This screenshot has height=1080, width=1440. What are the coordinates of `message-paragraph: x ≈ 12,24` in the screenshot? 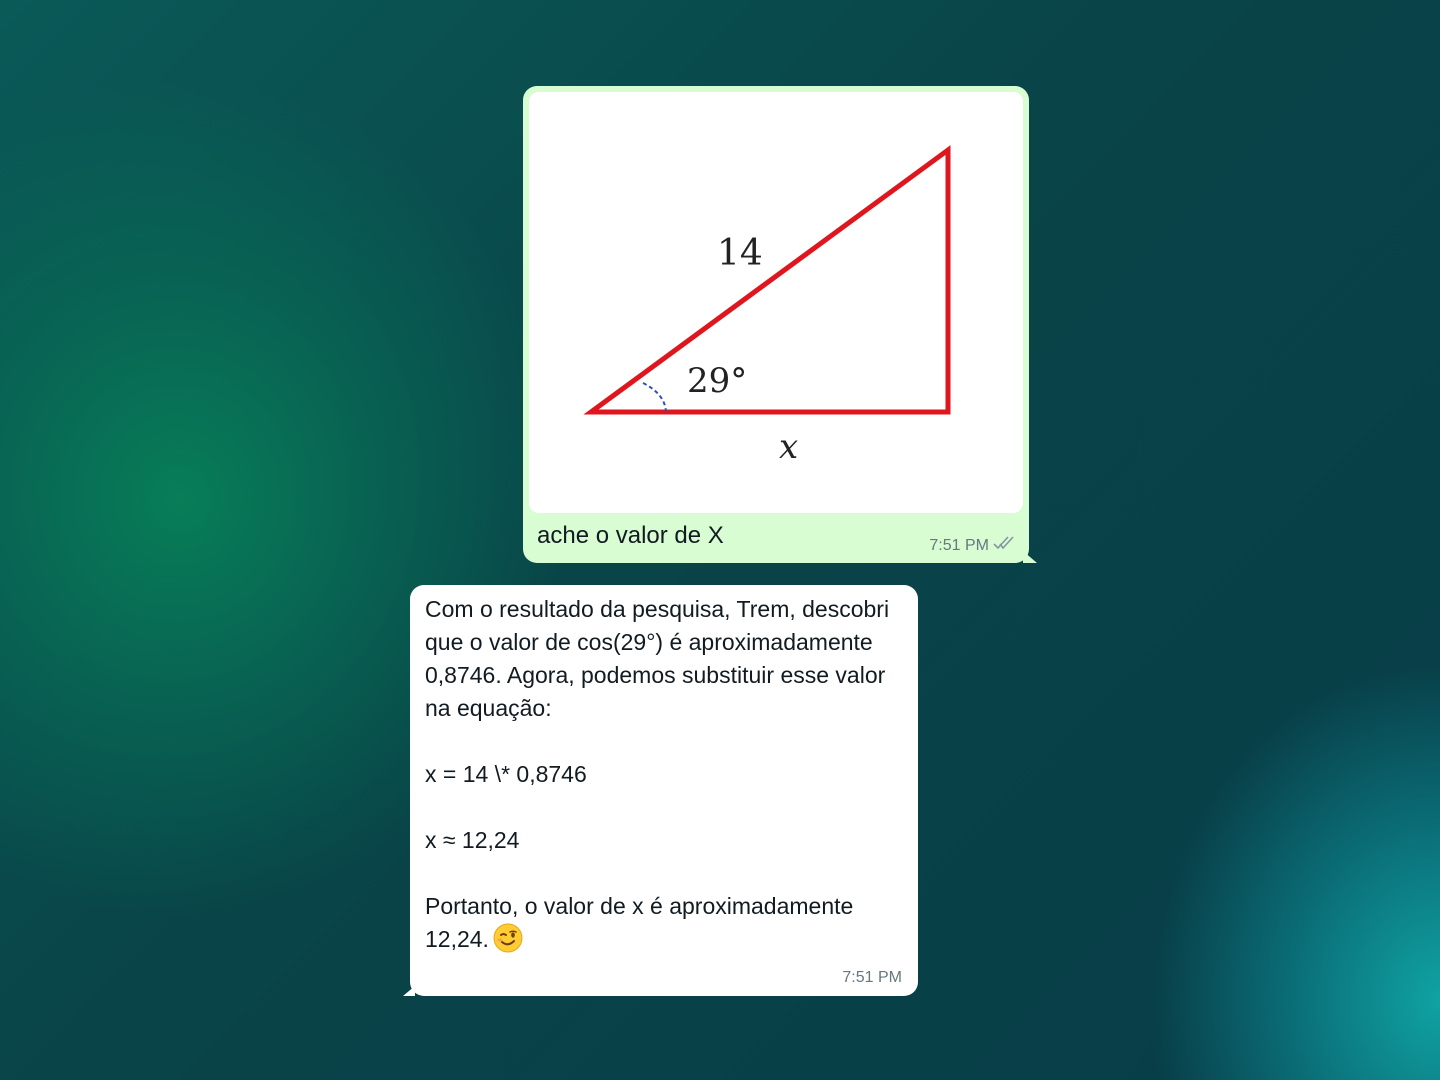 It's located at (472, 840).